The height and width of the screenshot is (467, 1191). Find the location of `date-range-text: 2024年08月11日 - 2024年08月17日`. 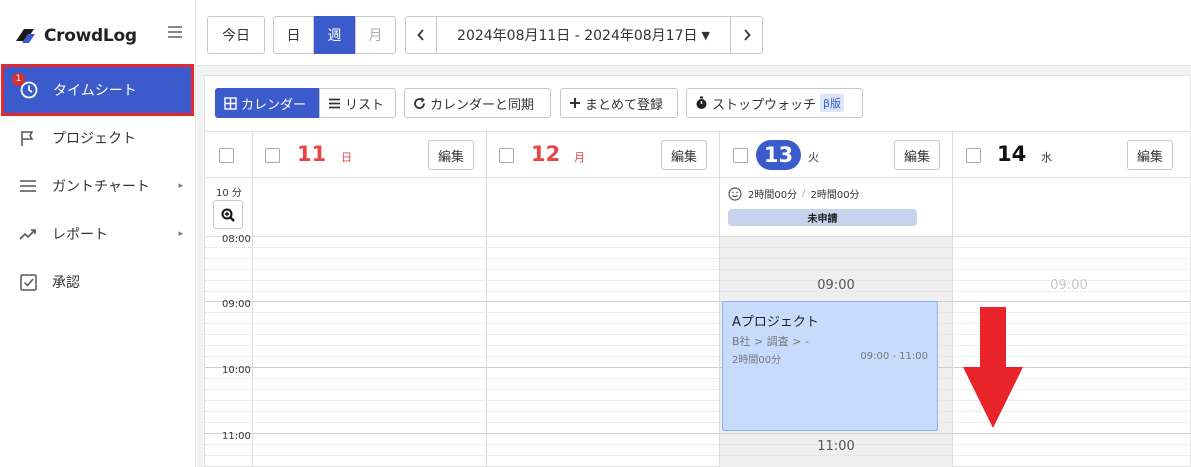

date-range-text: 2024年08月11日 - 2024年08月17日 is located at coordinates (577, 36).